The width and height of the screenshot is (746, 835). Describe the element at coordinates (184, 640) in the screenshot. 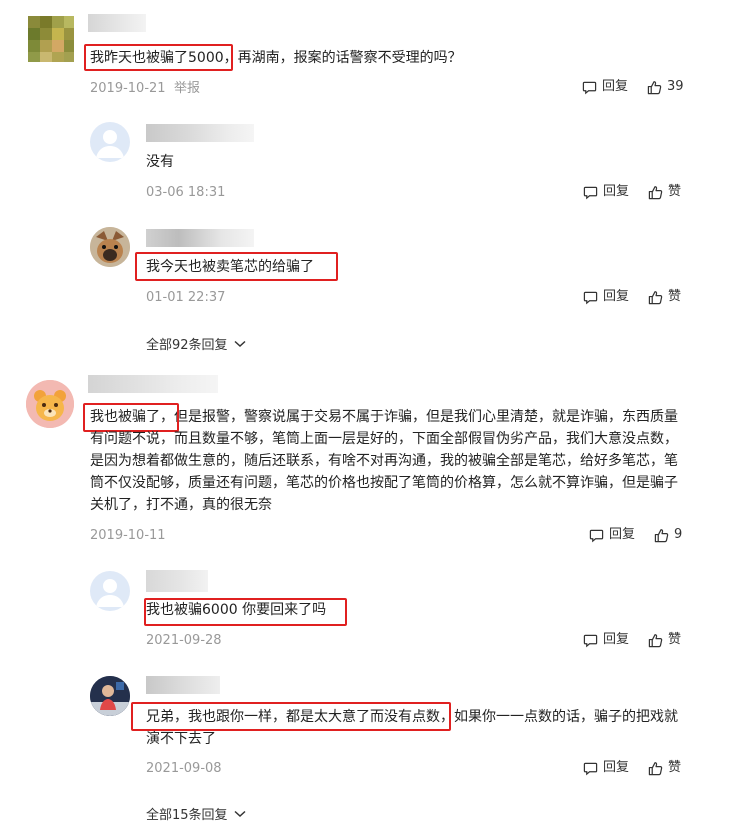

I see `reply-date: 2021-09-28` at that location.